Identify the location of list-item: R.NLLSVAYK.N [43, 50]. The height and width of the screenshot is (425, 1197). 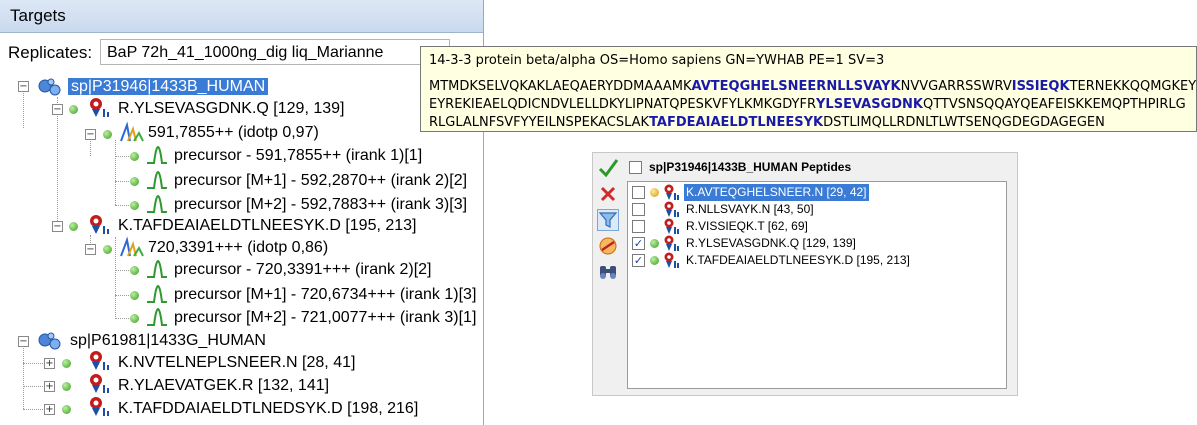
(813, 209).